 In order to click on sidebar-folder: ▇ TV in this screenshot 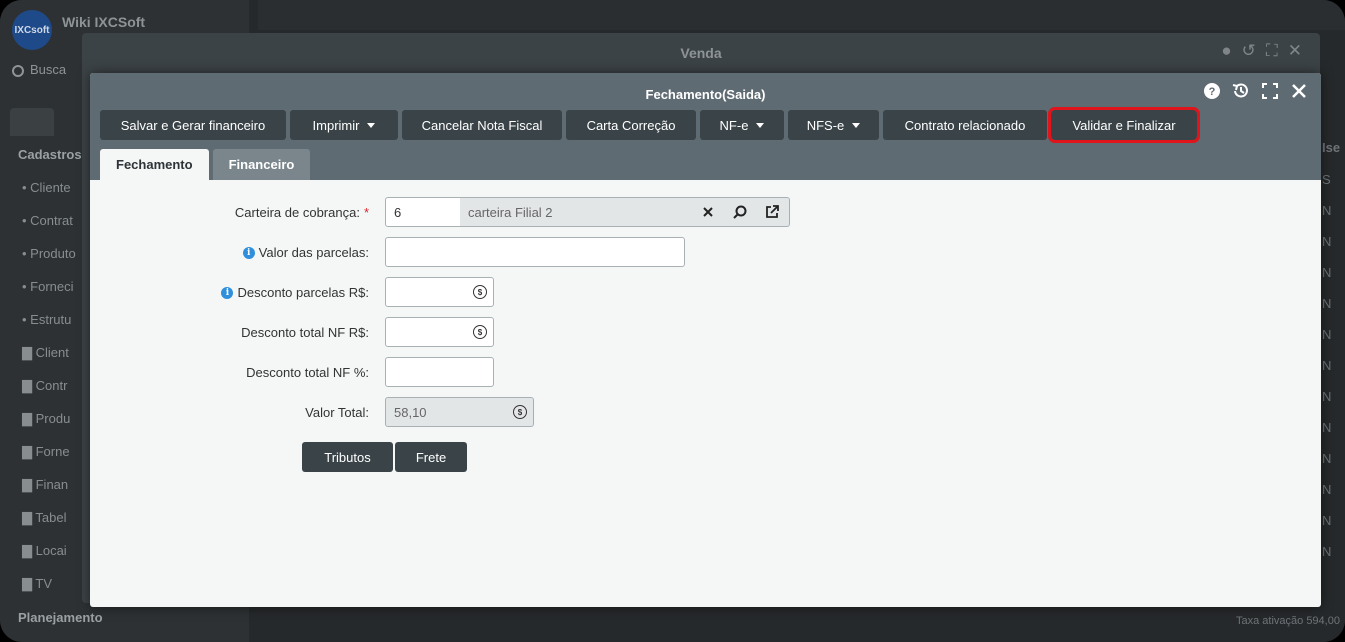, I will do `click(37, 584)`.